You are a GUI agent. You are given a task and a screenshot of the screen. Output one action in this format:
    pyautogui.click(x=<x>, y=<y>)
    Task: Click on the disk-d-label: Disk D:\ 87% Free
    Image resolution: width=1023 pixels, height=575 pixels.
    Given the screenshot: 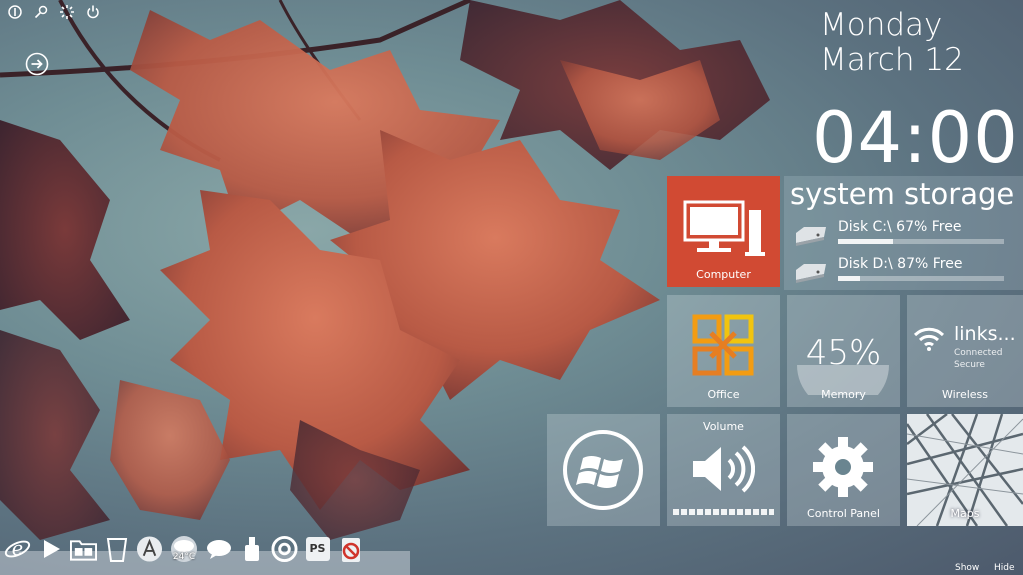 What is the action you would take?
    pyautogui.click(x=900, y=264)
    